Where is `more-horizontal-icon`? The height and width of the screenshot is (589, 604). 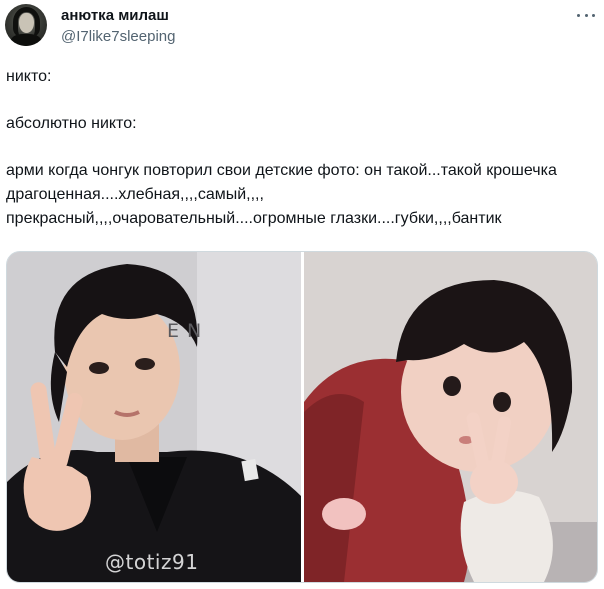
more-horizontal-icon is located at coordinates (586, 15).